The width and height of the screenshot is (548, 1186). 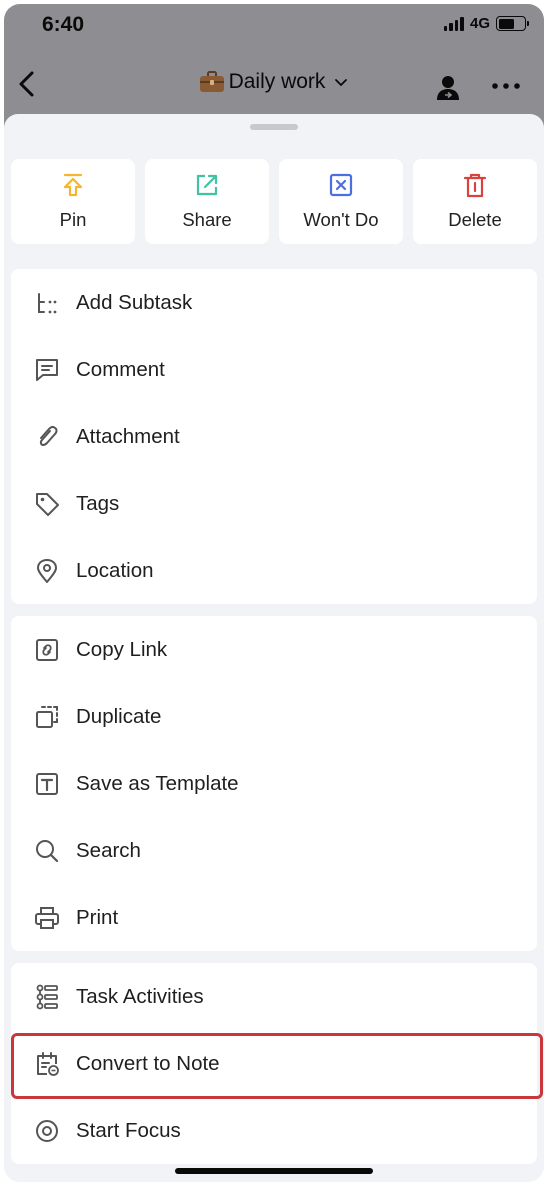 I want to click on list-title: Daily work, so click(x=277, y=81).